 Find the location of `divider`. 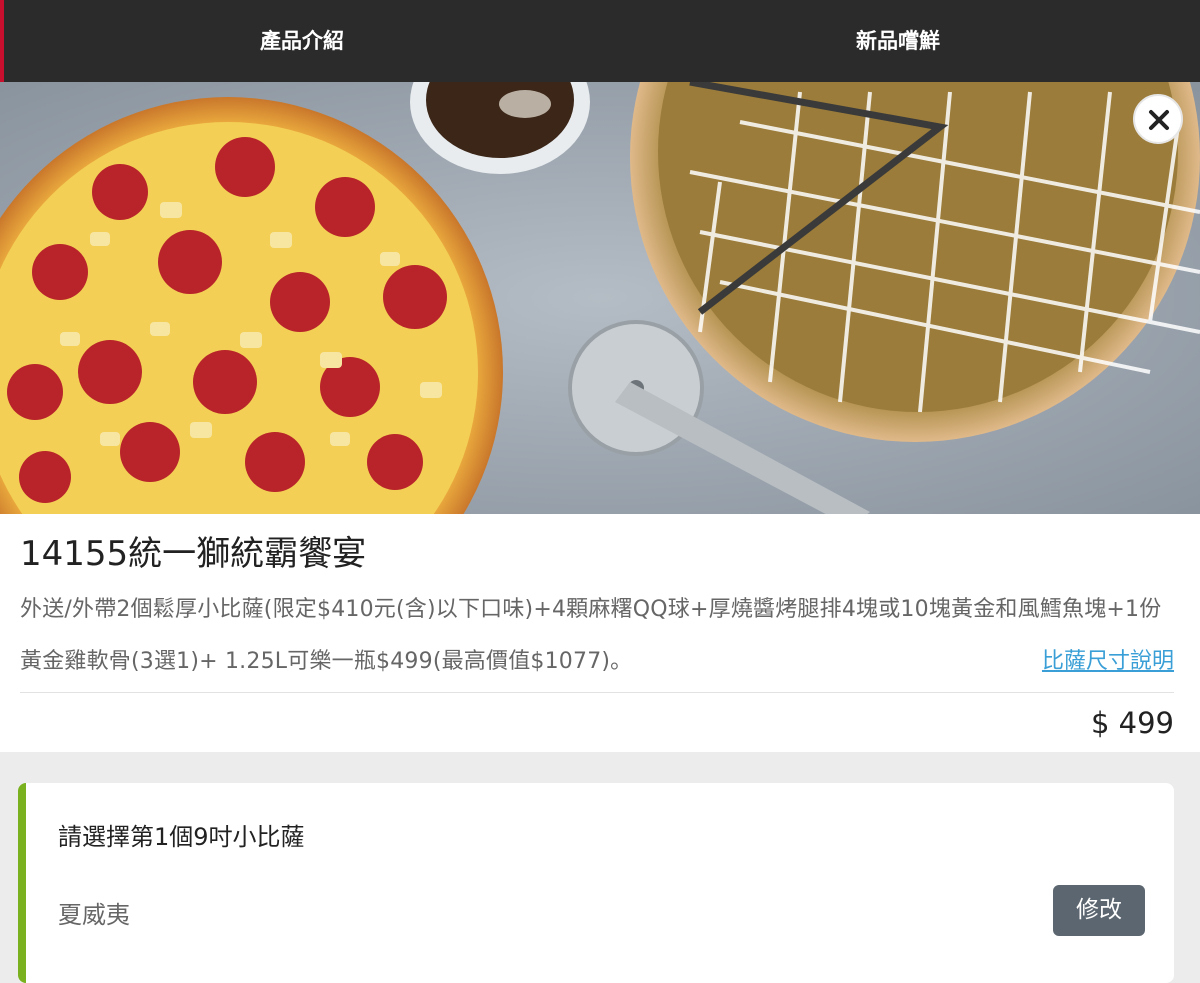

divider is located at coordinates (597, 692).